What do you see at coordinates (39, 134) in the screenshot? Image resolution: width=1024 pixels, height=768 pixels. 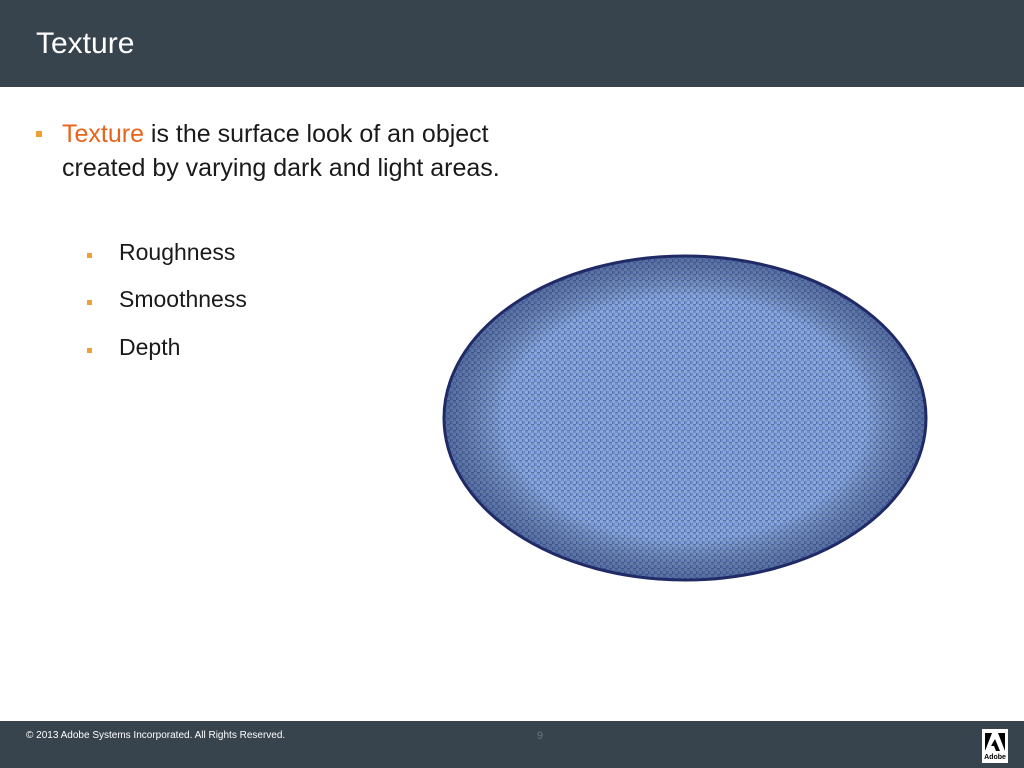 I see `bullet-marker` at bounding box center [39, 134].